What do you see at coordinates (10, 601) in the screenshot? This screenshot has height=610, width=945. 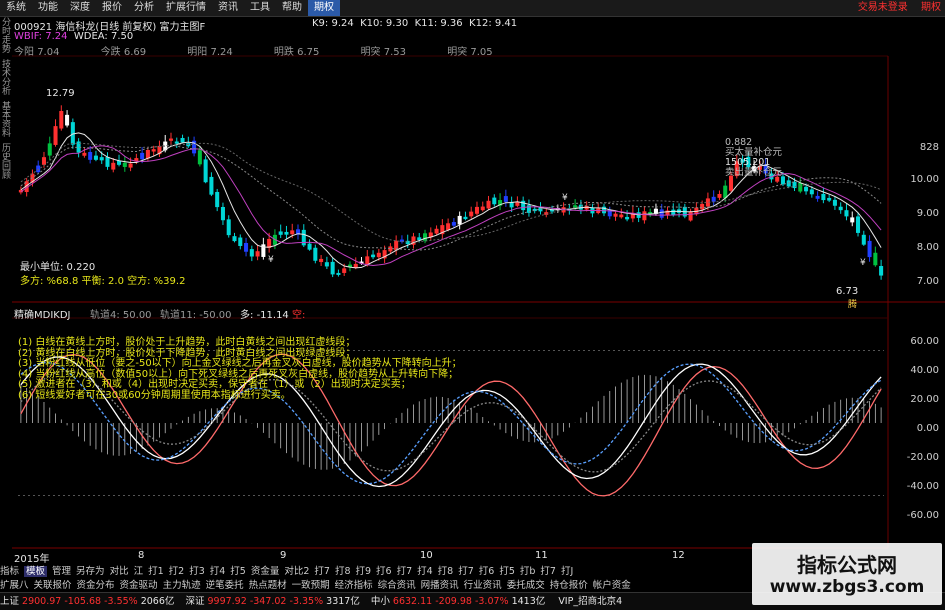 I see `sh-index-label: 上证` at bounding box center [10, 601].